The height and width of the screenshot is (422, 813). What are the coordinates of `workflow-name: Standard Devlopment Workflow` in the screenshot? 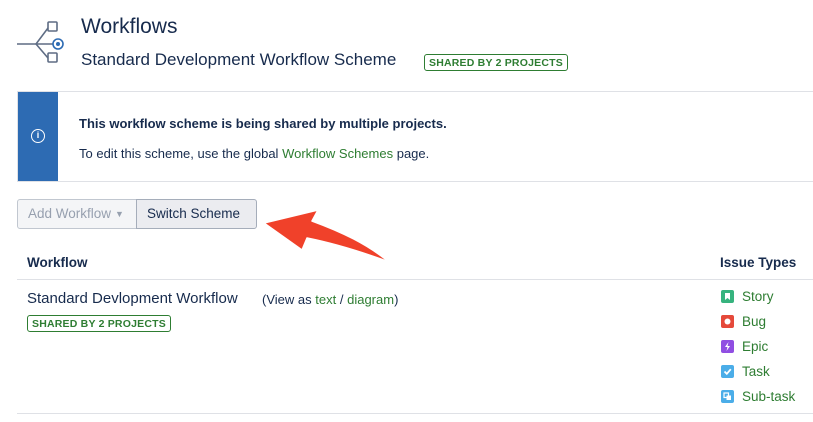 It's located at (132, 298).